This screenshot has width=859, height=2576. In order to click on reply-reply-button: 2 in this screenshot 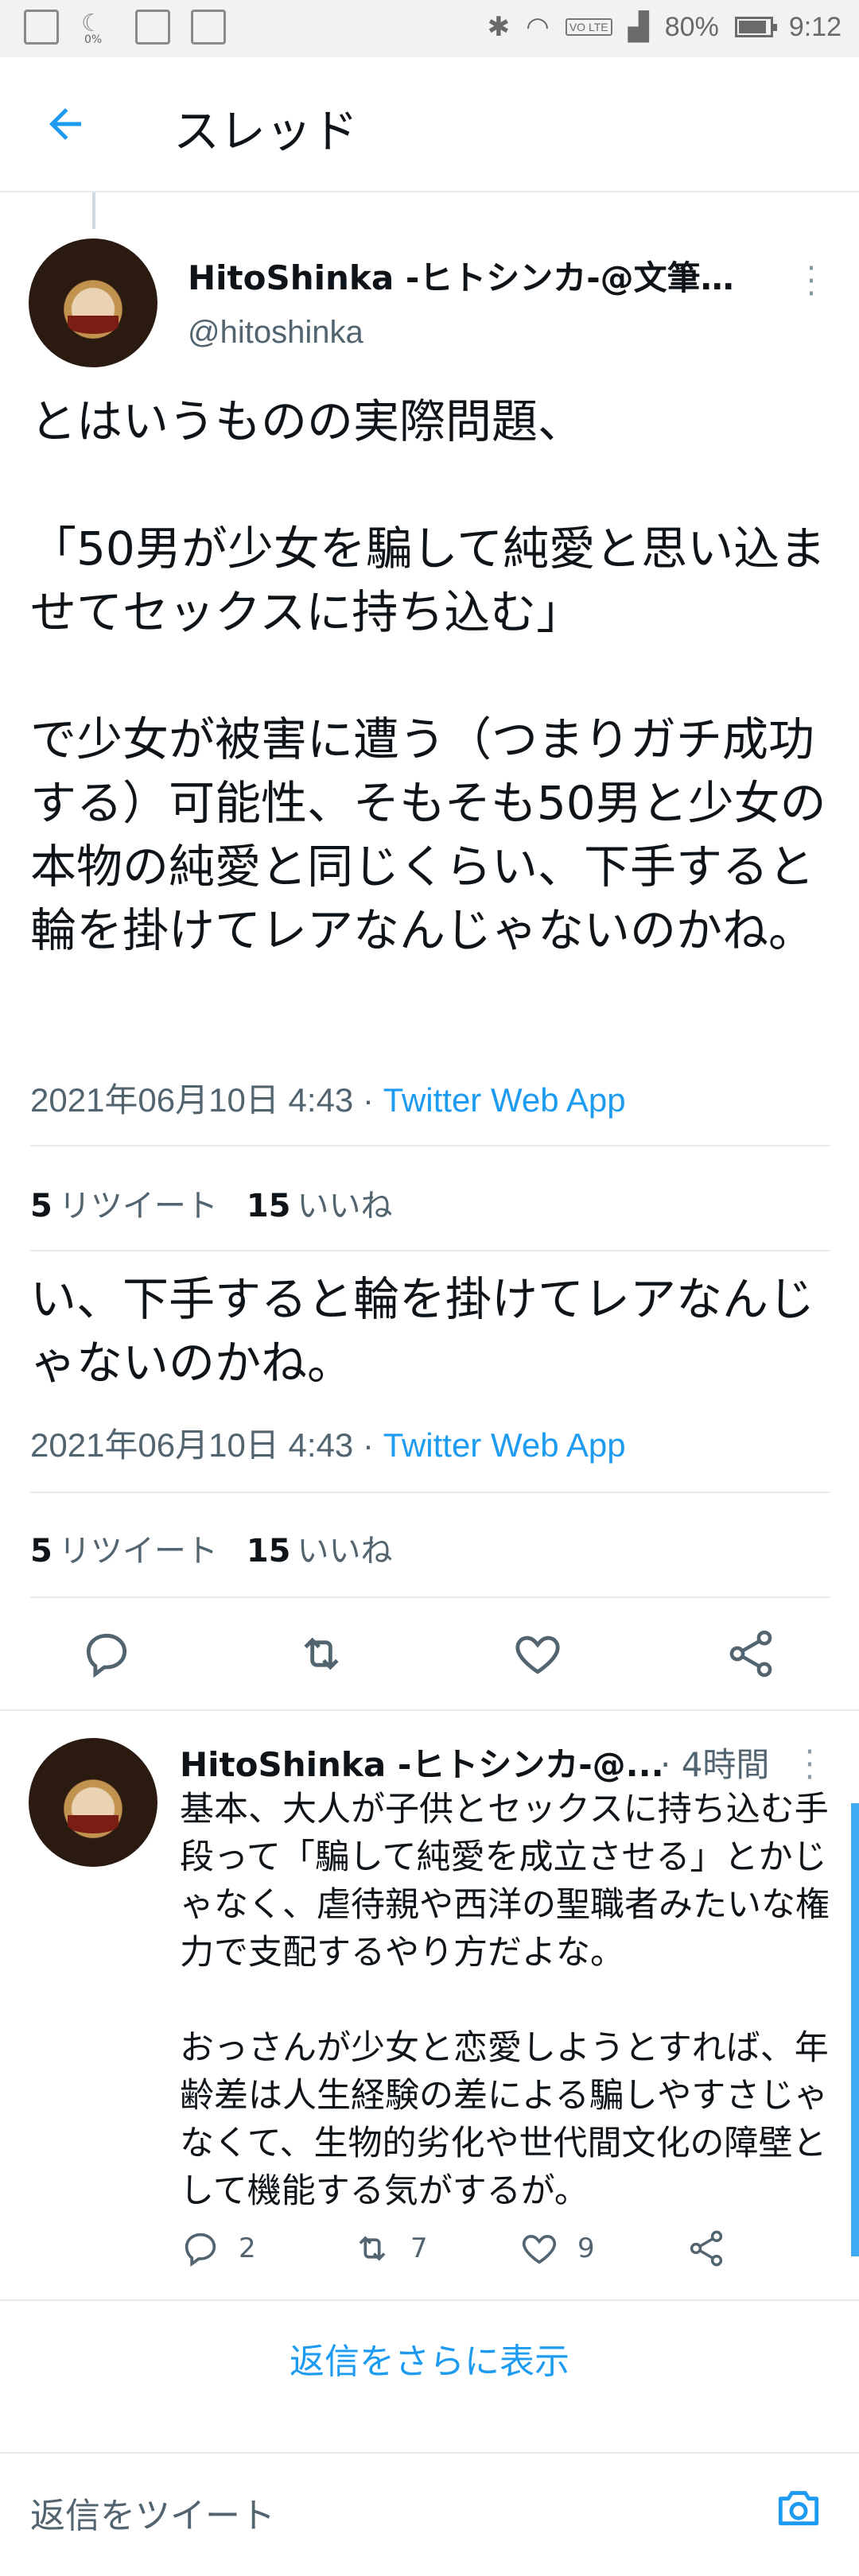, I will do `click(218, 2249)`.